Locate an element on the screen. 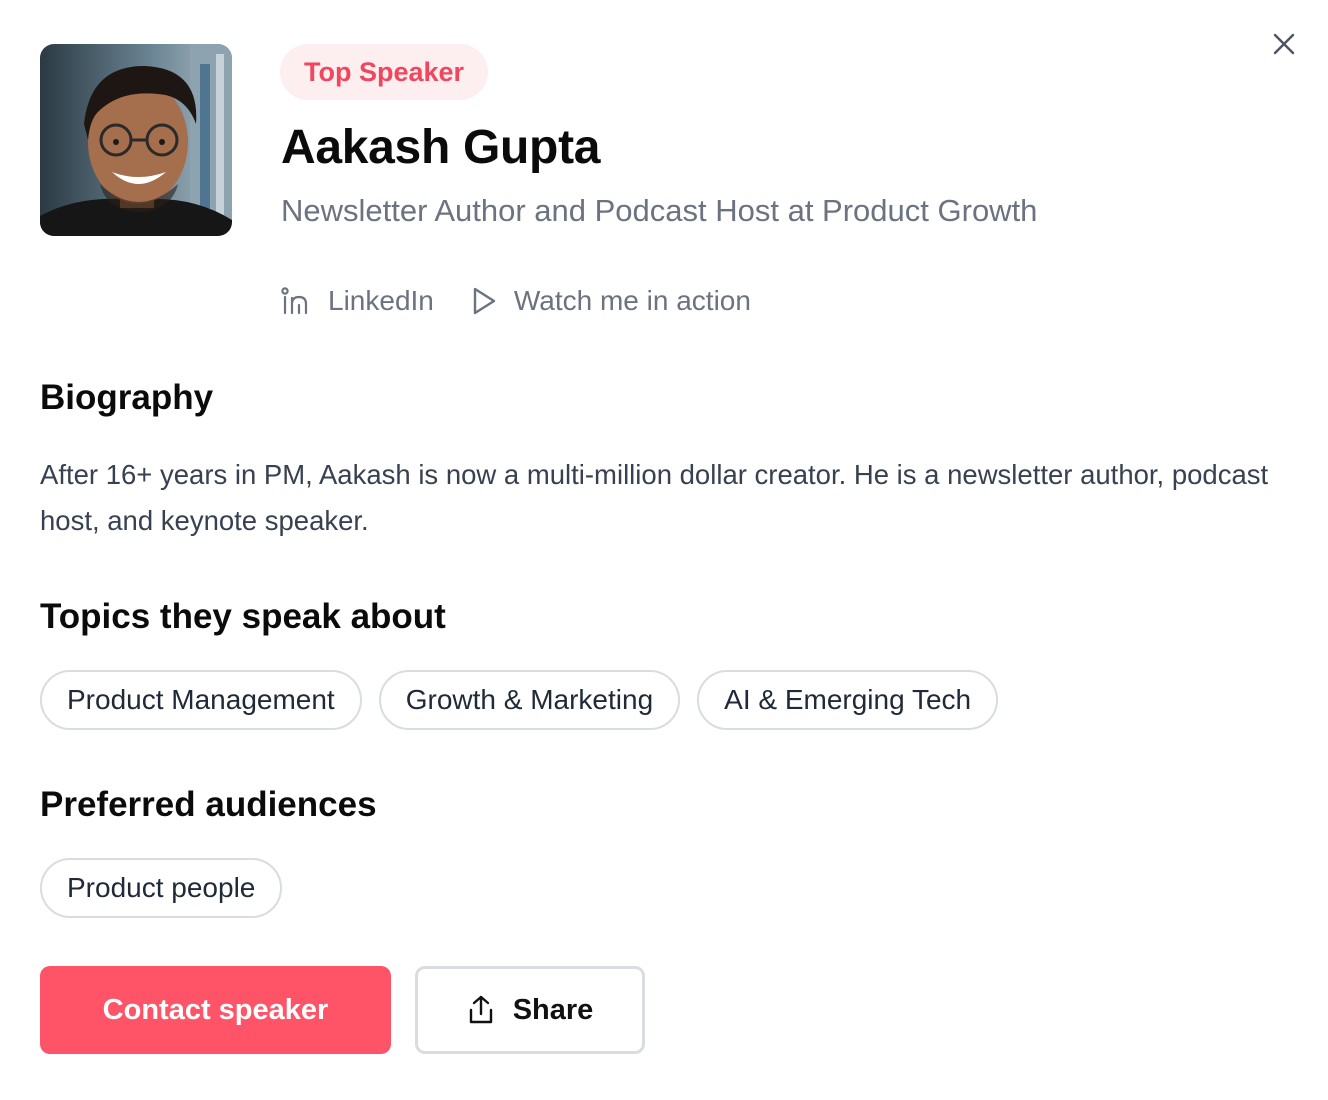 This screenshot has width=1328, height=1100. audiences-list: Product people is located at coordinates (161, 888).